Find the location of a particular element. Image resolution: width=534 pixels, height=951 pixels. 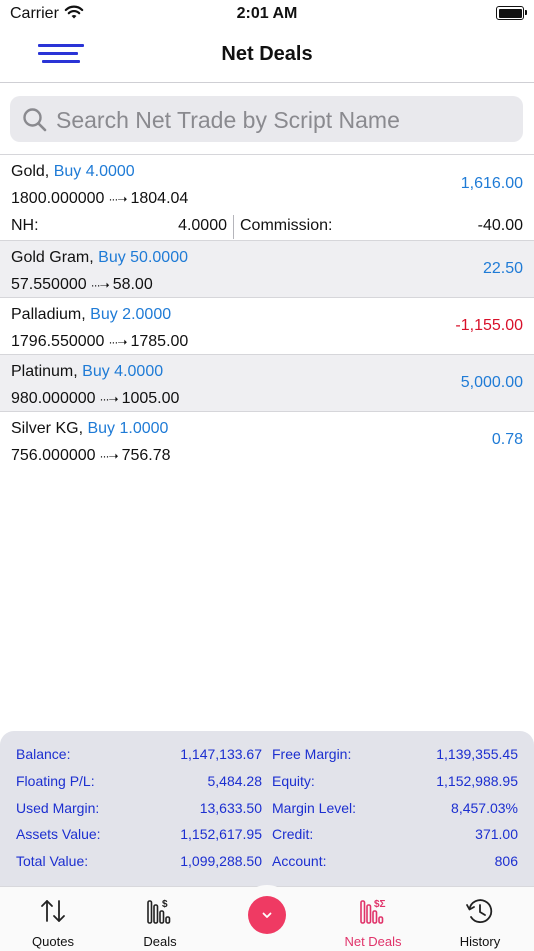

commission-value: -40.00 is located at coordinates (500, 225).